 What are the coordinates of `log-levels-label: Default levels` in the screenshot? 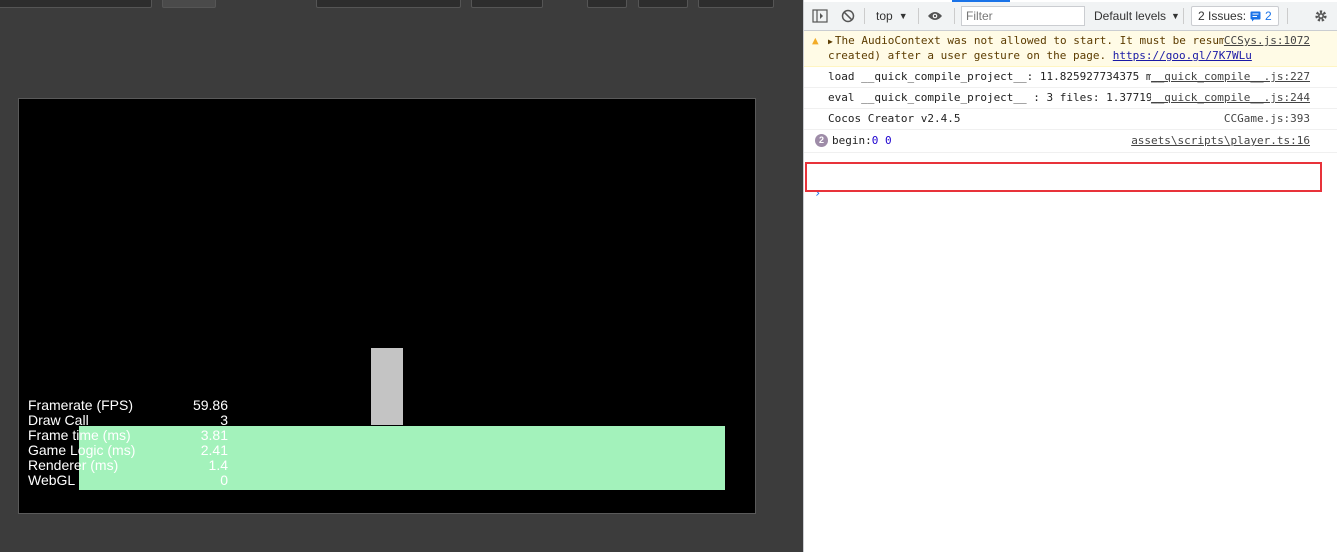 It's located at (1130, 16).